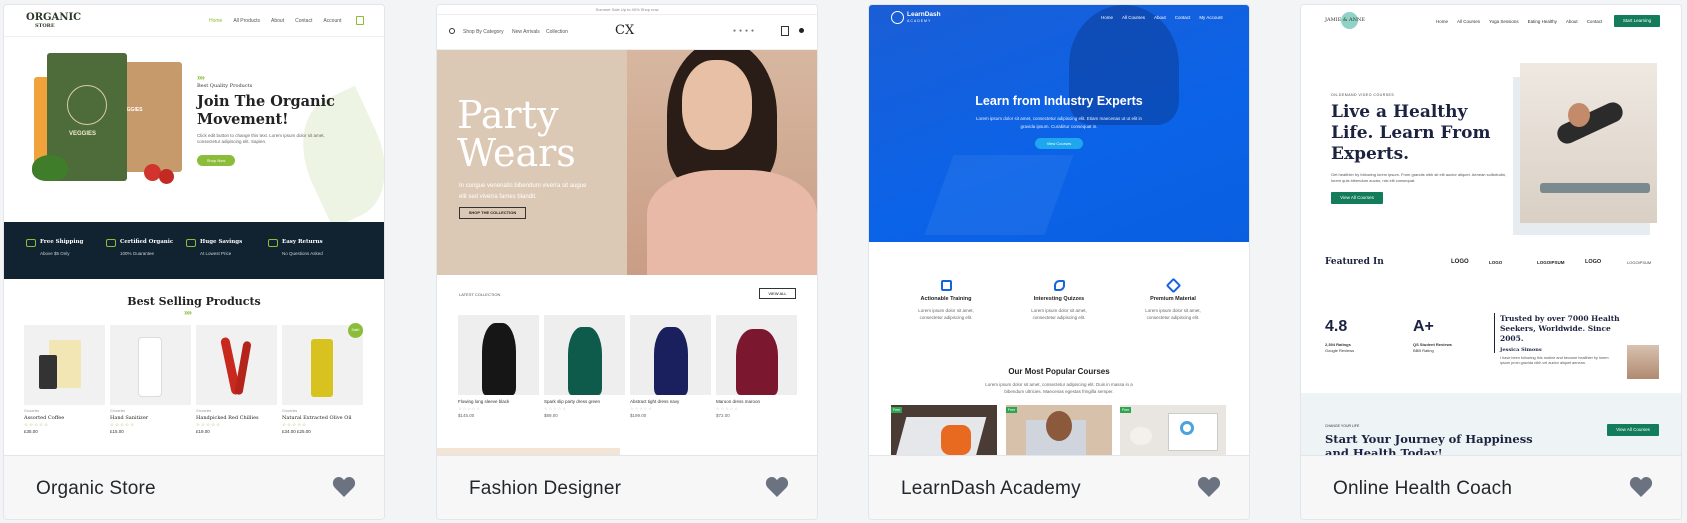 The image size is (1687, 523). What do you see at coordinates (897, 17) in the screenshot?
I see `logo-icon` at bounding box center [897, 17].